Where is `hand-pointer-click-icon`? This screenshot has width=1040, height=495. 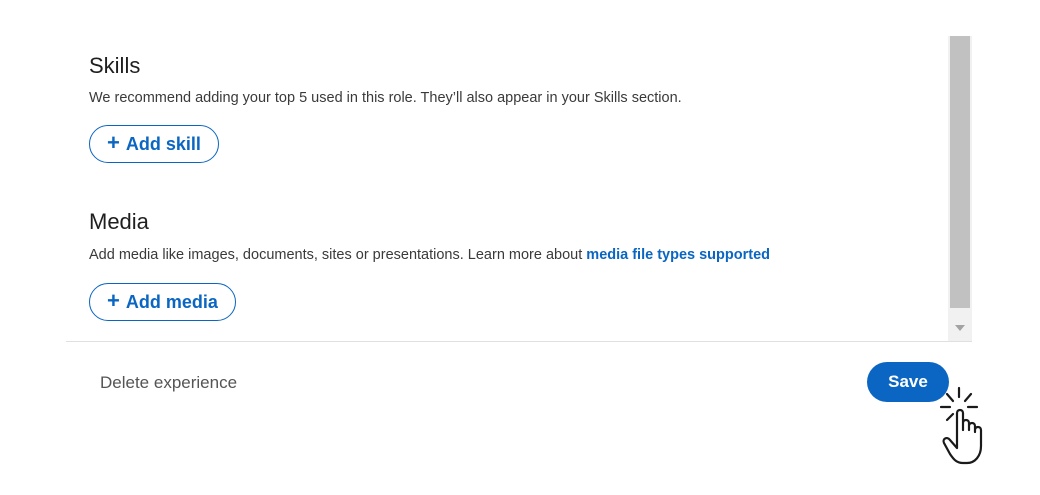 hand-pointer-click-icon is located at coordinates (961, 425).